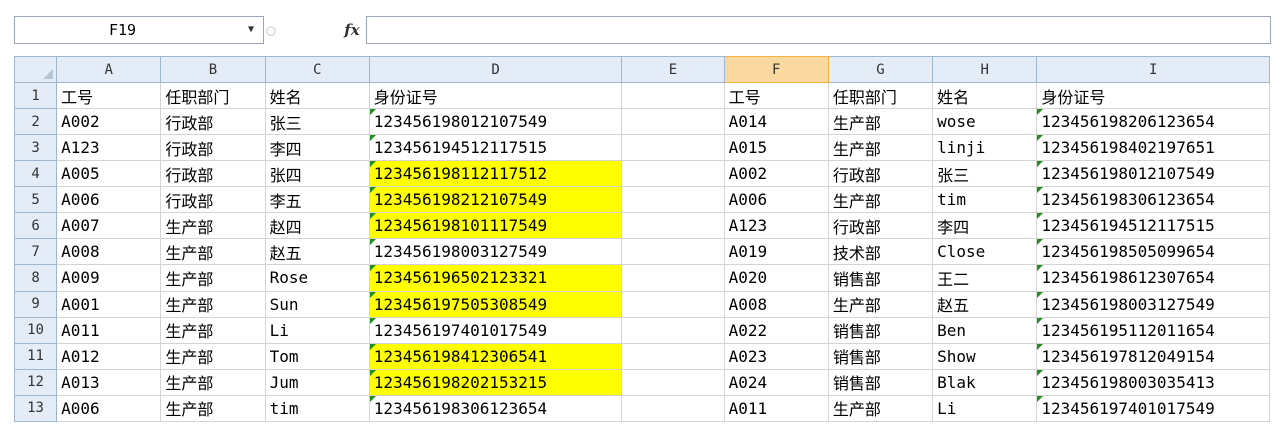  Describe the element at coordinates (776, 330) in the screenshot. I see `cell-f10: A022` at that location.